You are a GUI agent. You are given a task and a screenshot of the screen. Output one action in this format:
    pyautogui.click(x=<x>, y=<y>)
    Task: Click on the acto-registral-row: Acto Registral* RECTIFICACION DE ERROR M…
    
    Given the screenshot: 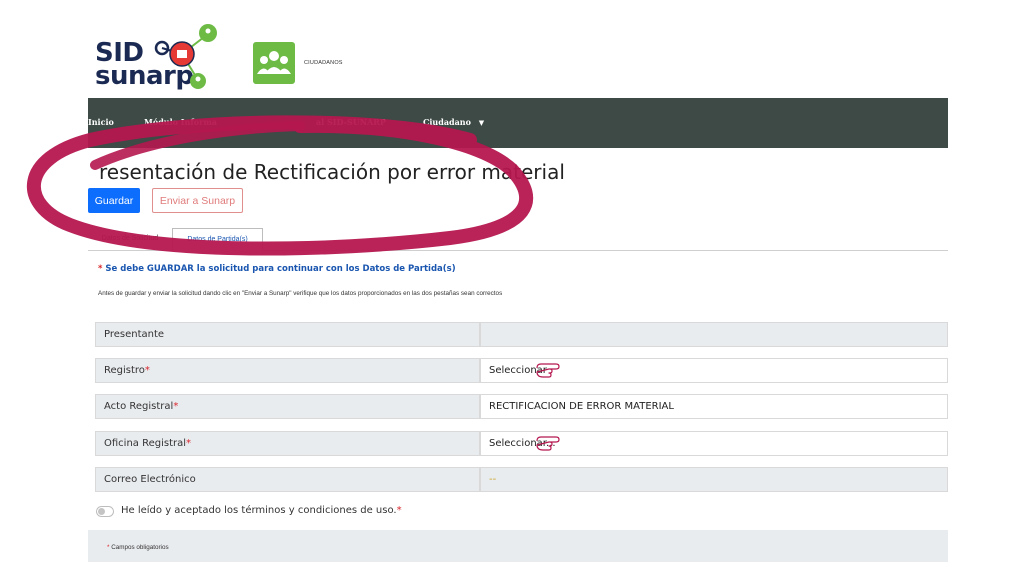 What is the action you would take?
    pyautogui.click(x=521, y=406)
    